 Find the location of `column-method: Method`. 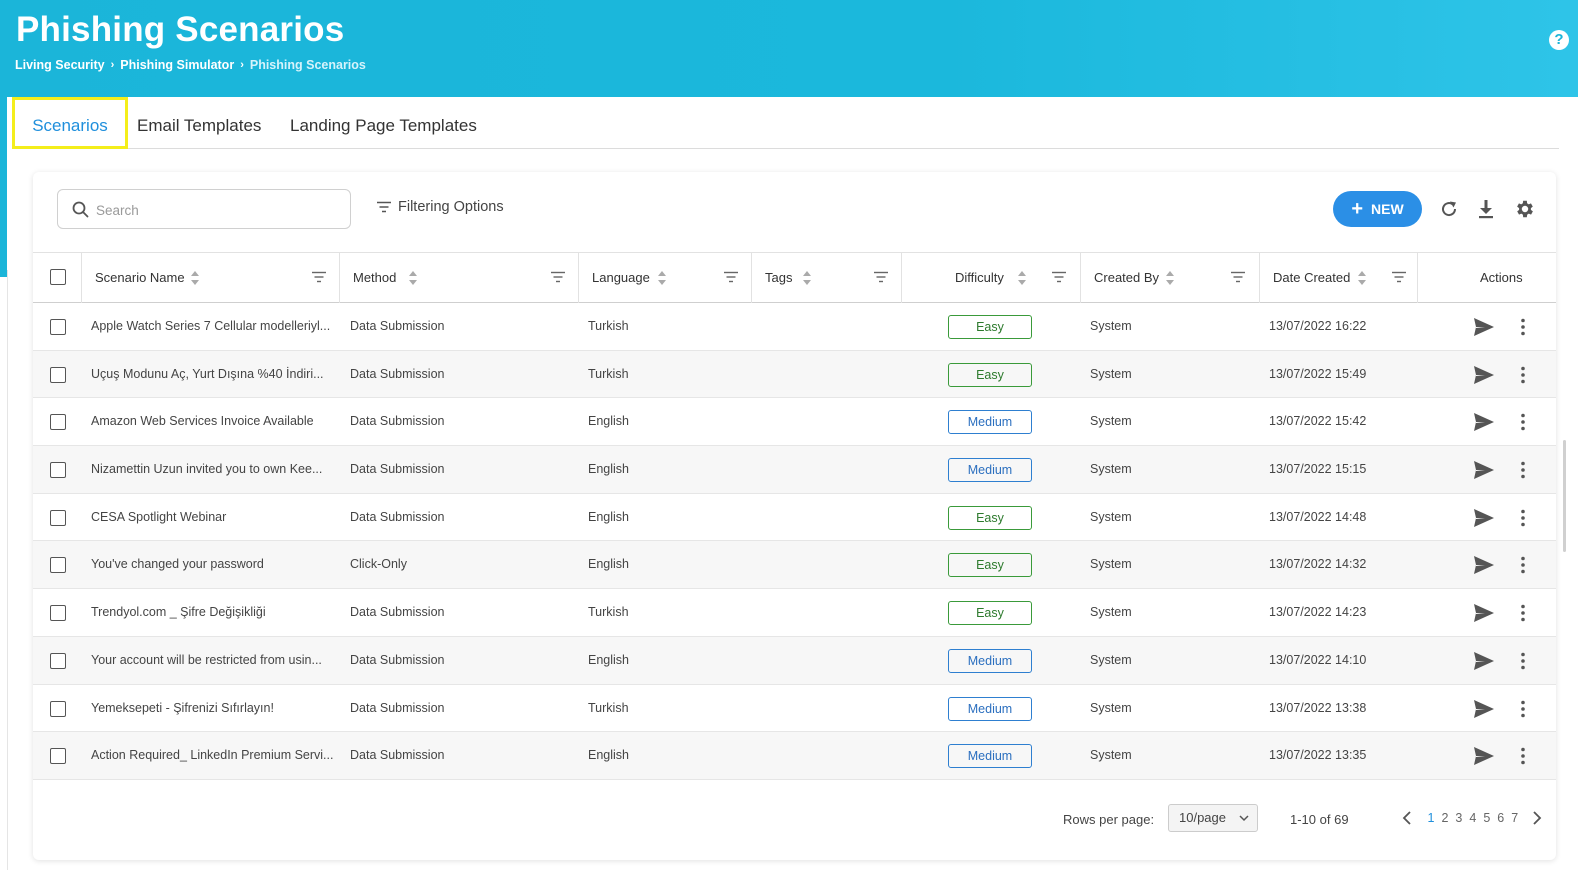

column-method: Method is located at coordinates (459, 278).